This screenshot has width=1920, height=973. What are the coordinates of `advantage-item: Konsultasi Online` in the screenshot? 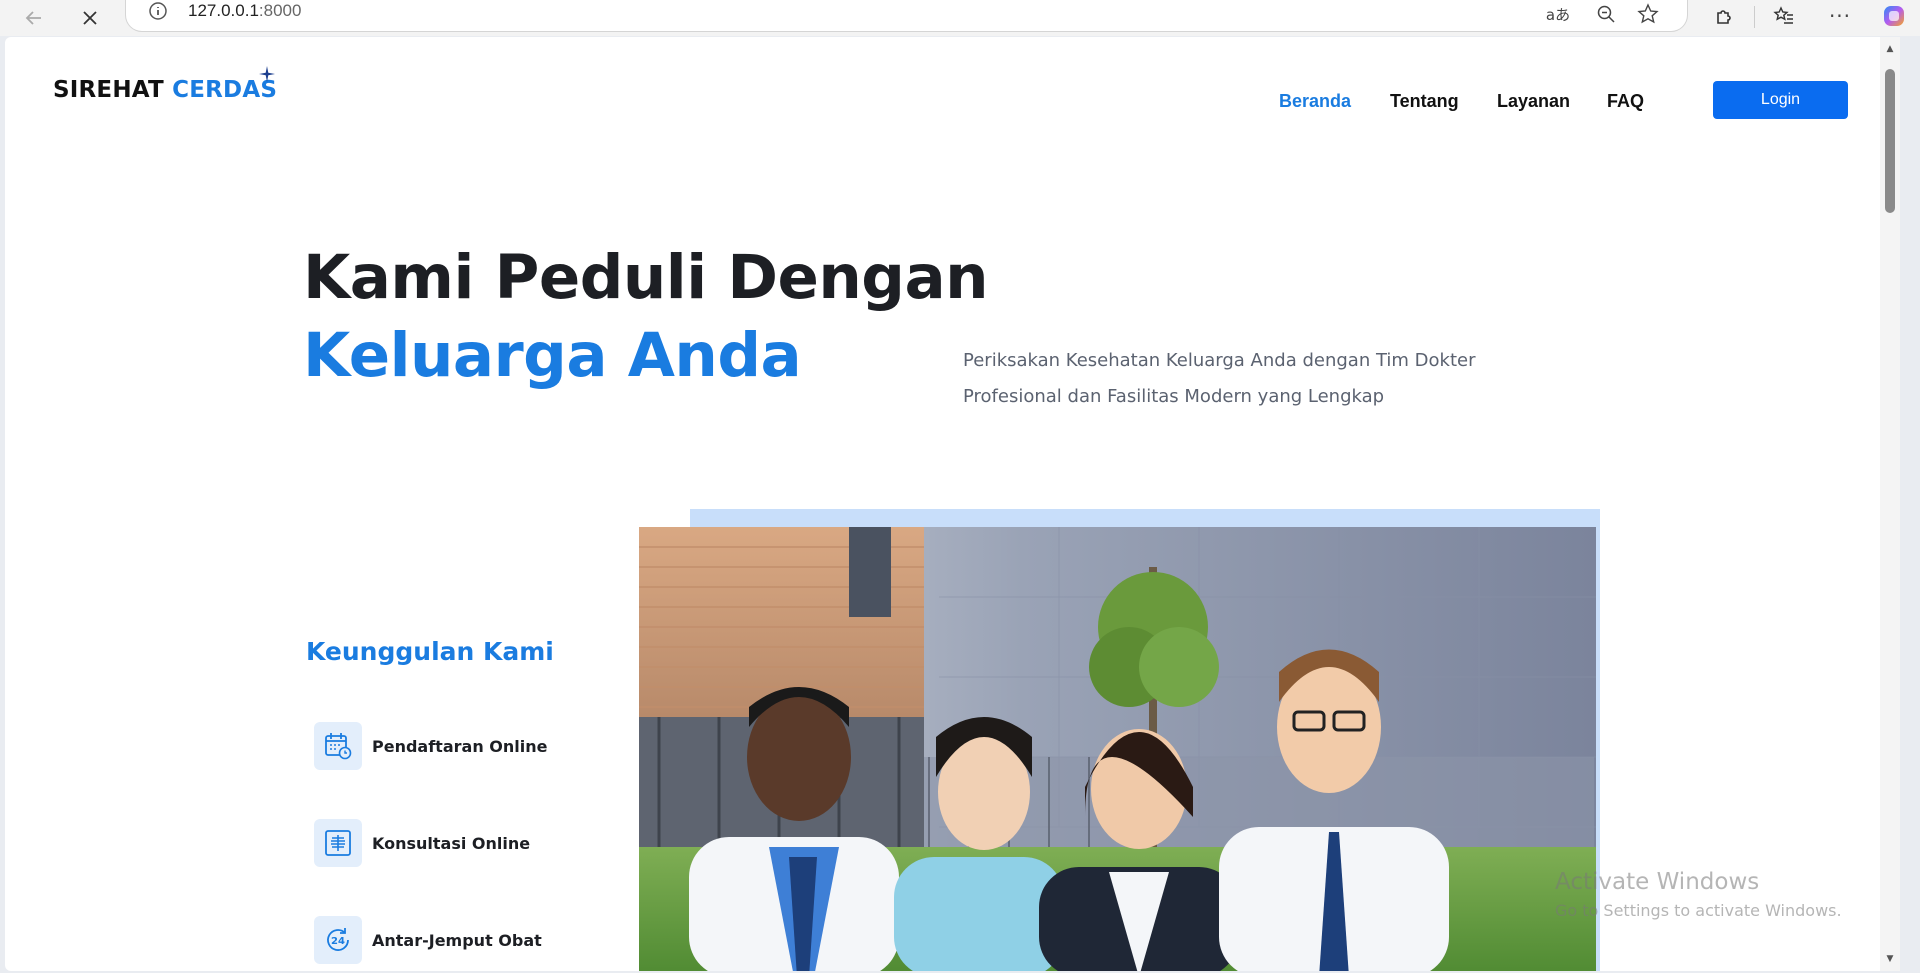 It's located at (422, 843).